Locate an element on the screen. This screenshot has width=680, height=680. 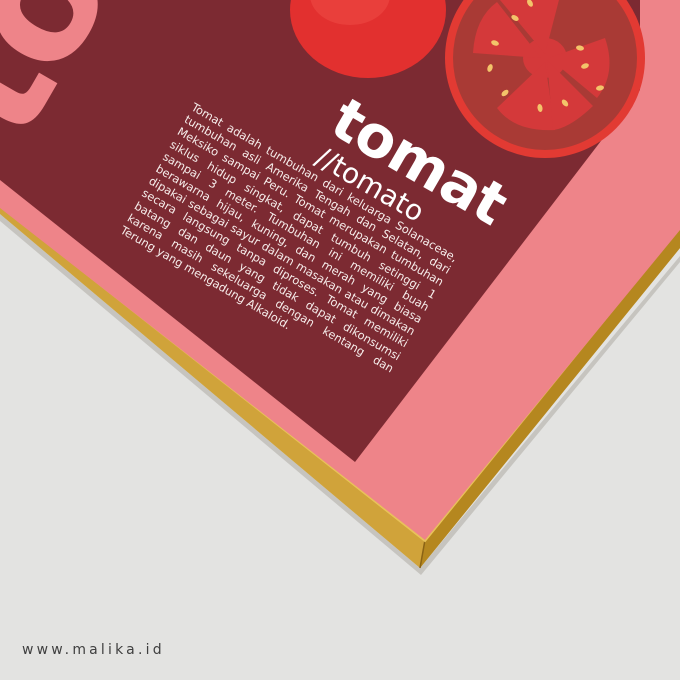
website-url: www.malika.id is located at coordinates (93, 650).